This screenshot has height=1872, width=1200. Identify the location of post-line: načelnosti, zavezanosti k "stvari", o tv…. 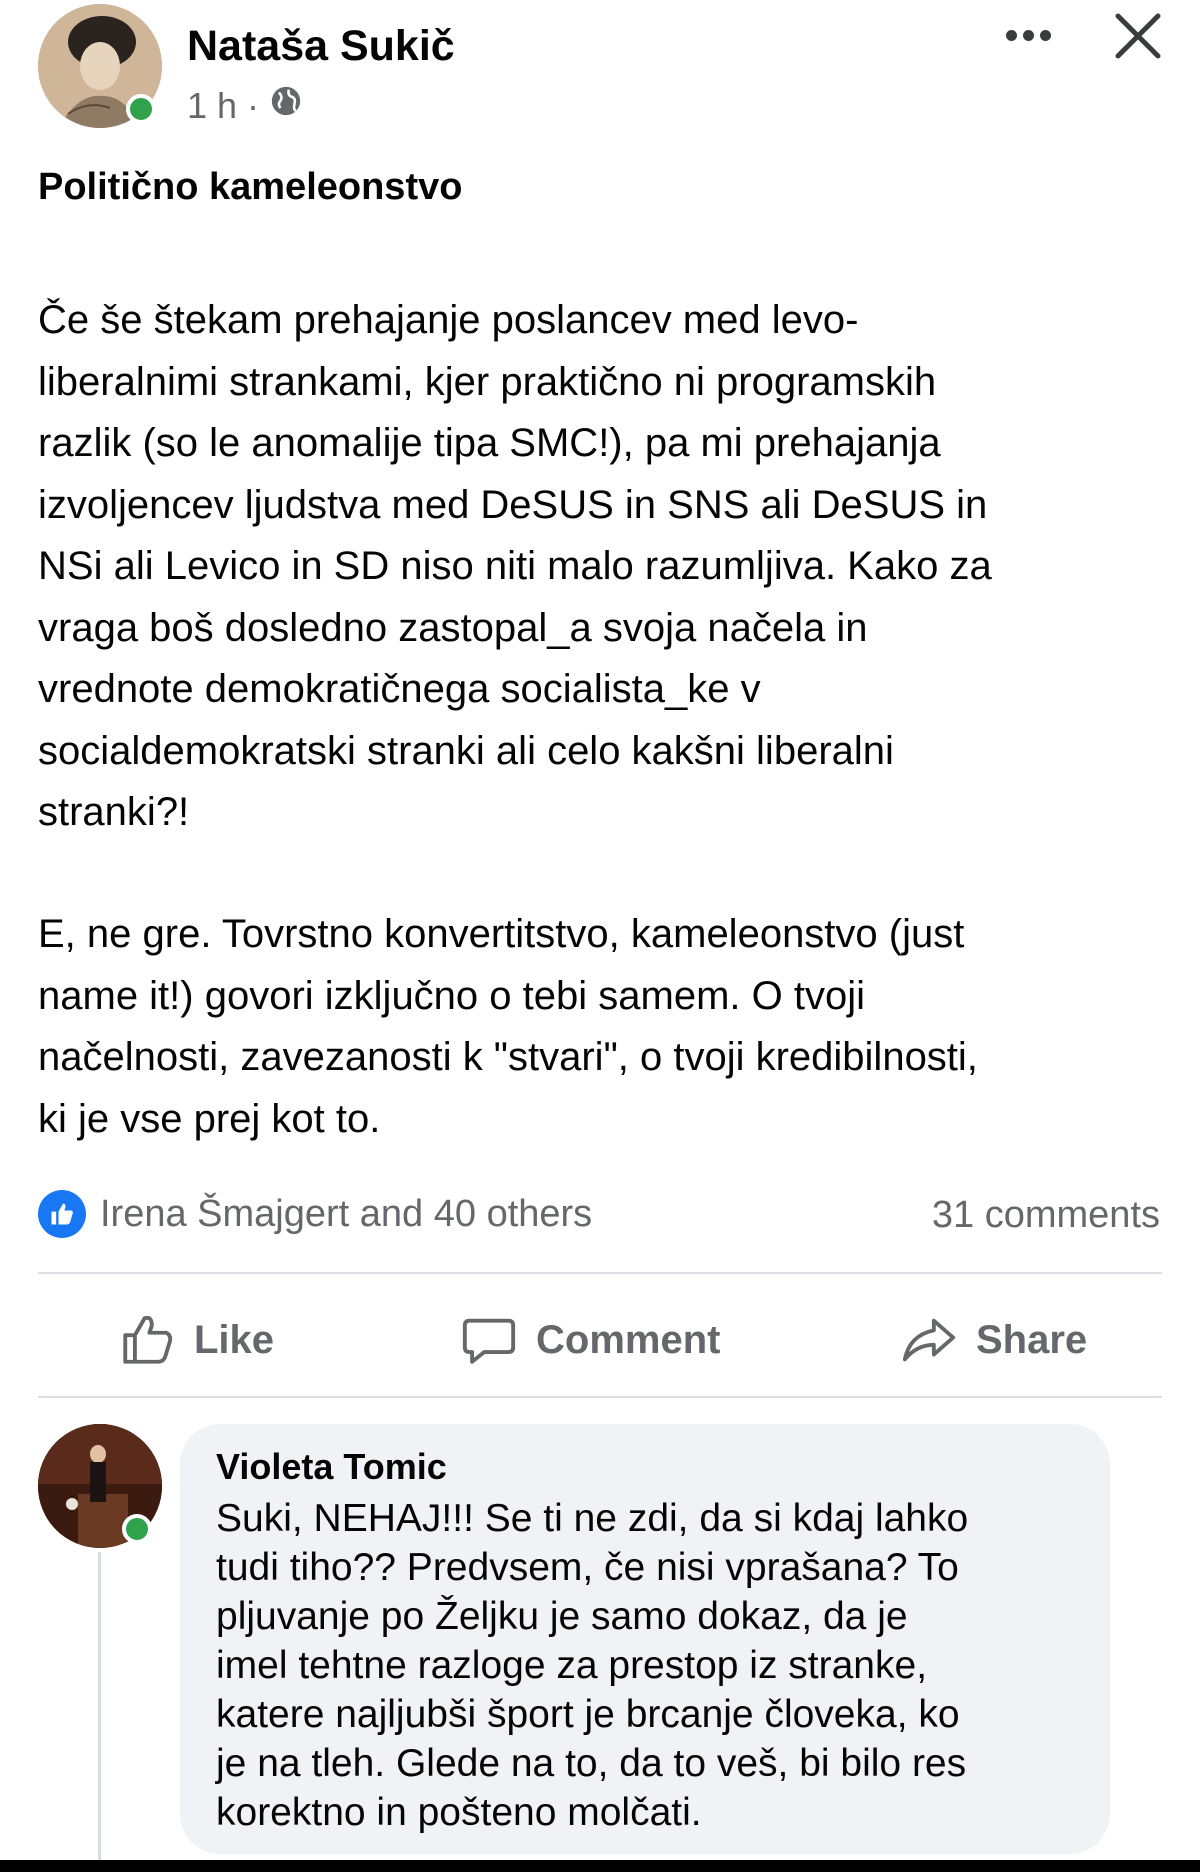
(508, 1057).